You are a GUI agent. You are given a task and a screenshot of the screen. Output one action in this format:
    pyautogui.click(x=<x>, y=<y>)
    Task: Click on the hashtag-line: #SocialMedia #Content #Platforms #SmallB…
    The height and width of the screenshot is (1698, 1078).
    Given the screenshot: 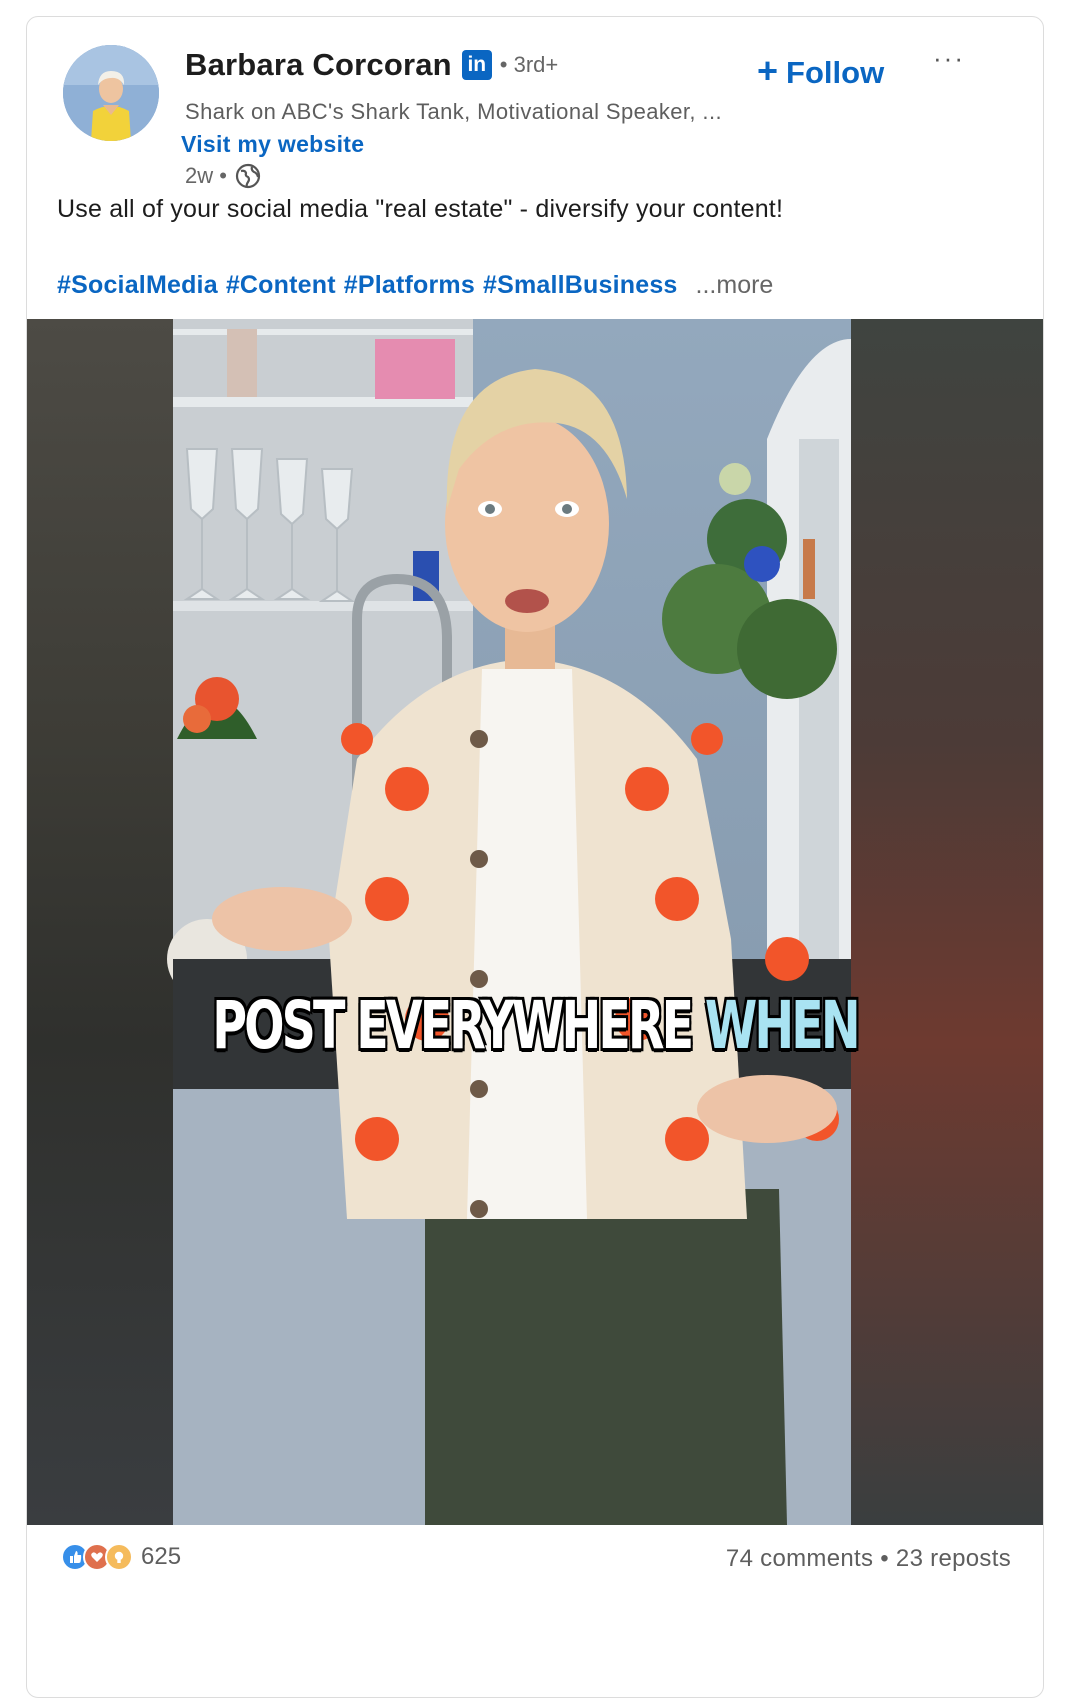 What is the action you would take?
    pyautogui.click(x=415, y=285)
    